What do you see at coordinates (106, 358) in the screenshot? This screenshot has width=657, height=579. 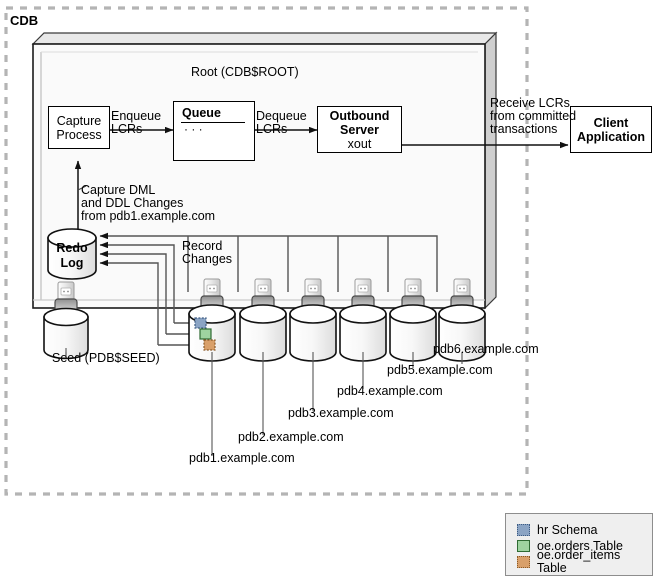 I see `seed-label: Seed (PDB$SEED)` at bounding box center [106, 358].